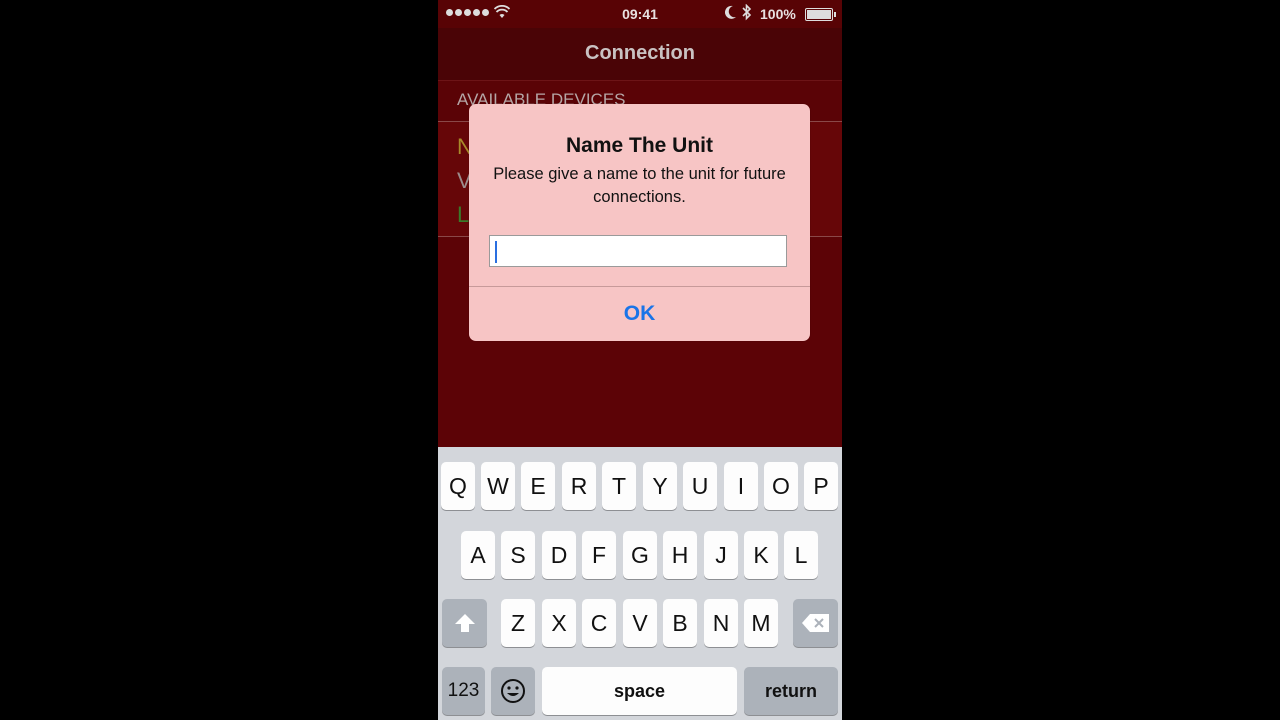 This screenshot has width=1280, height=720. I want to click on key-i: I, so click(741, 486).